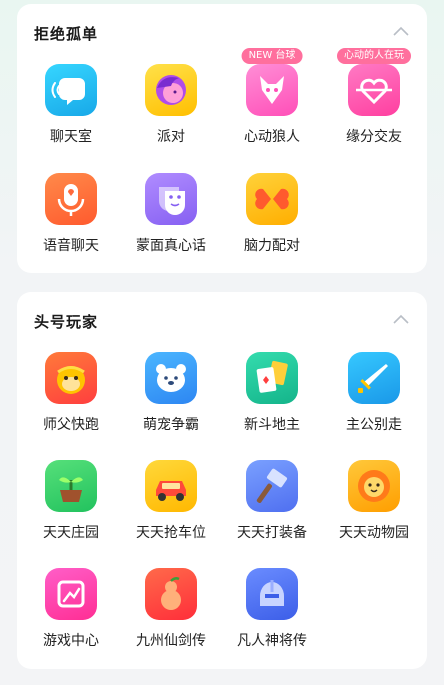 This screenshot has height=685, width=444. Describe the element at coordinates (272, 199) in the screenshot. I see `butterfly-hearts-icon` at that location.